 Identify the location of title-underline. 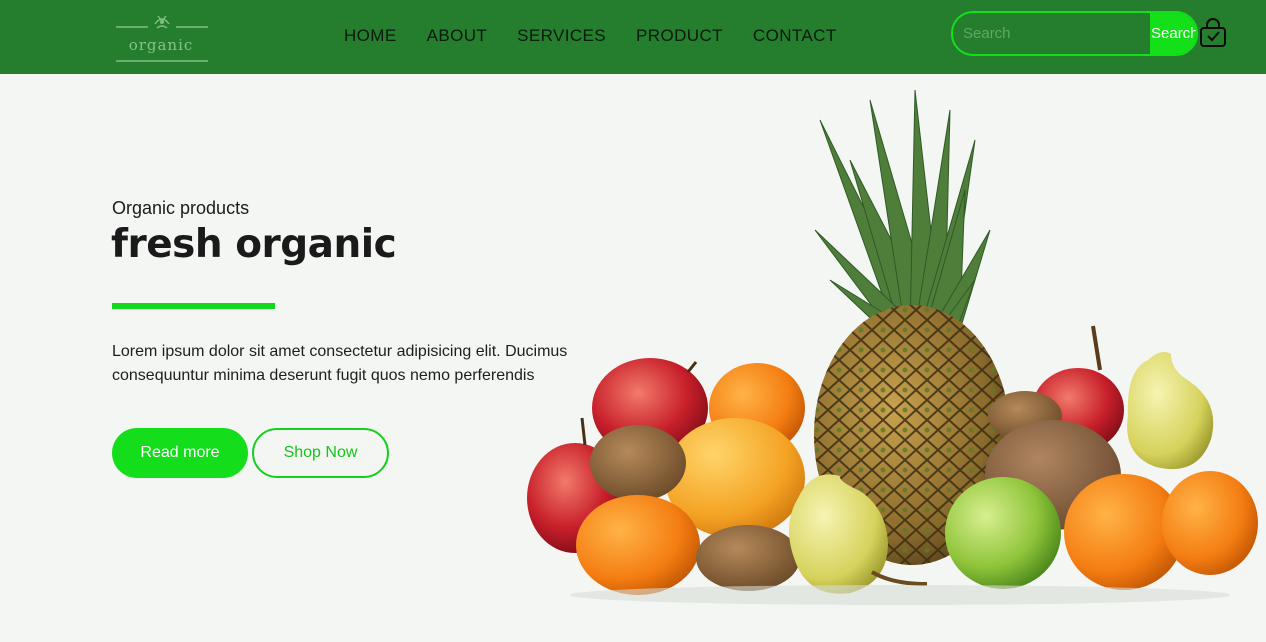
(193, 306).